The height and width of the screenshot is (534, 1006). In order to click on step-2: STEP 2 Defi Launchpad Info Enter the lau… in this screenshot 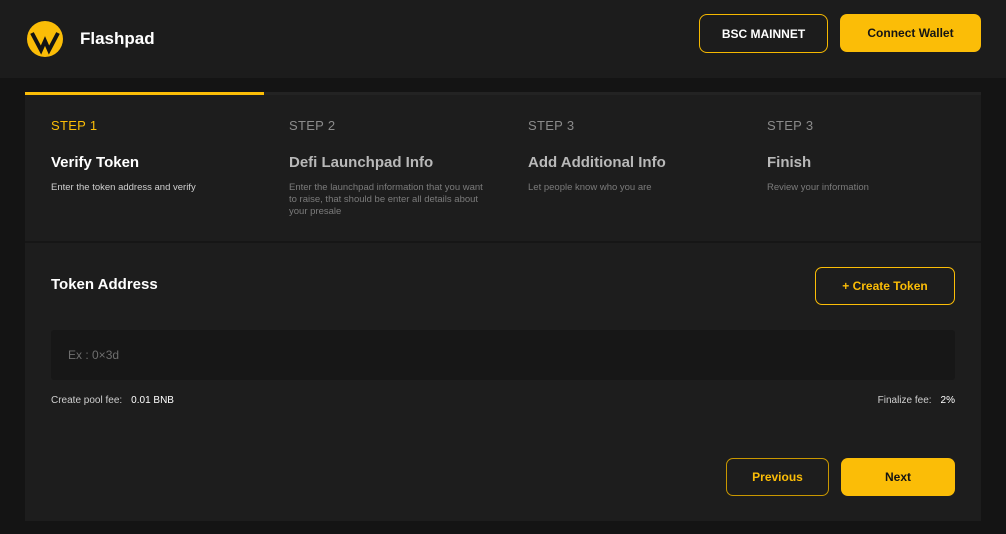, I will do `click(386, 168)`.